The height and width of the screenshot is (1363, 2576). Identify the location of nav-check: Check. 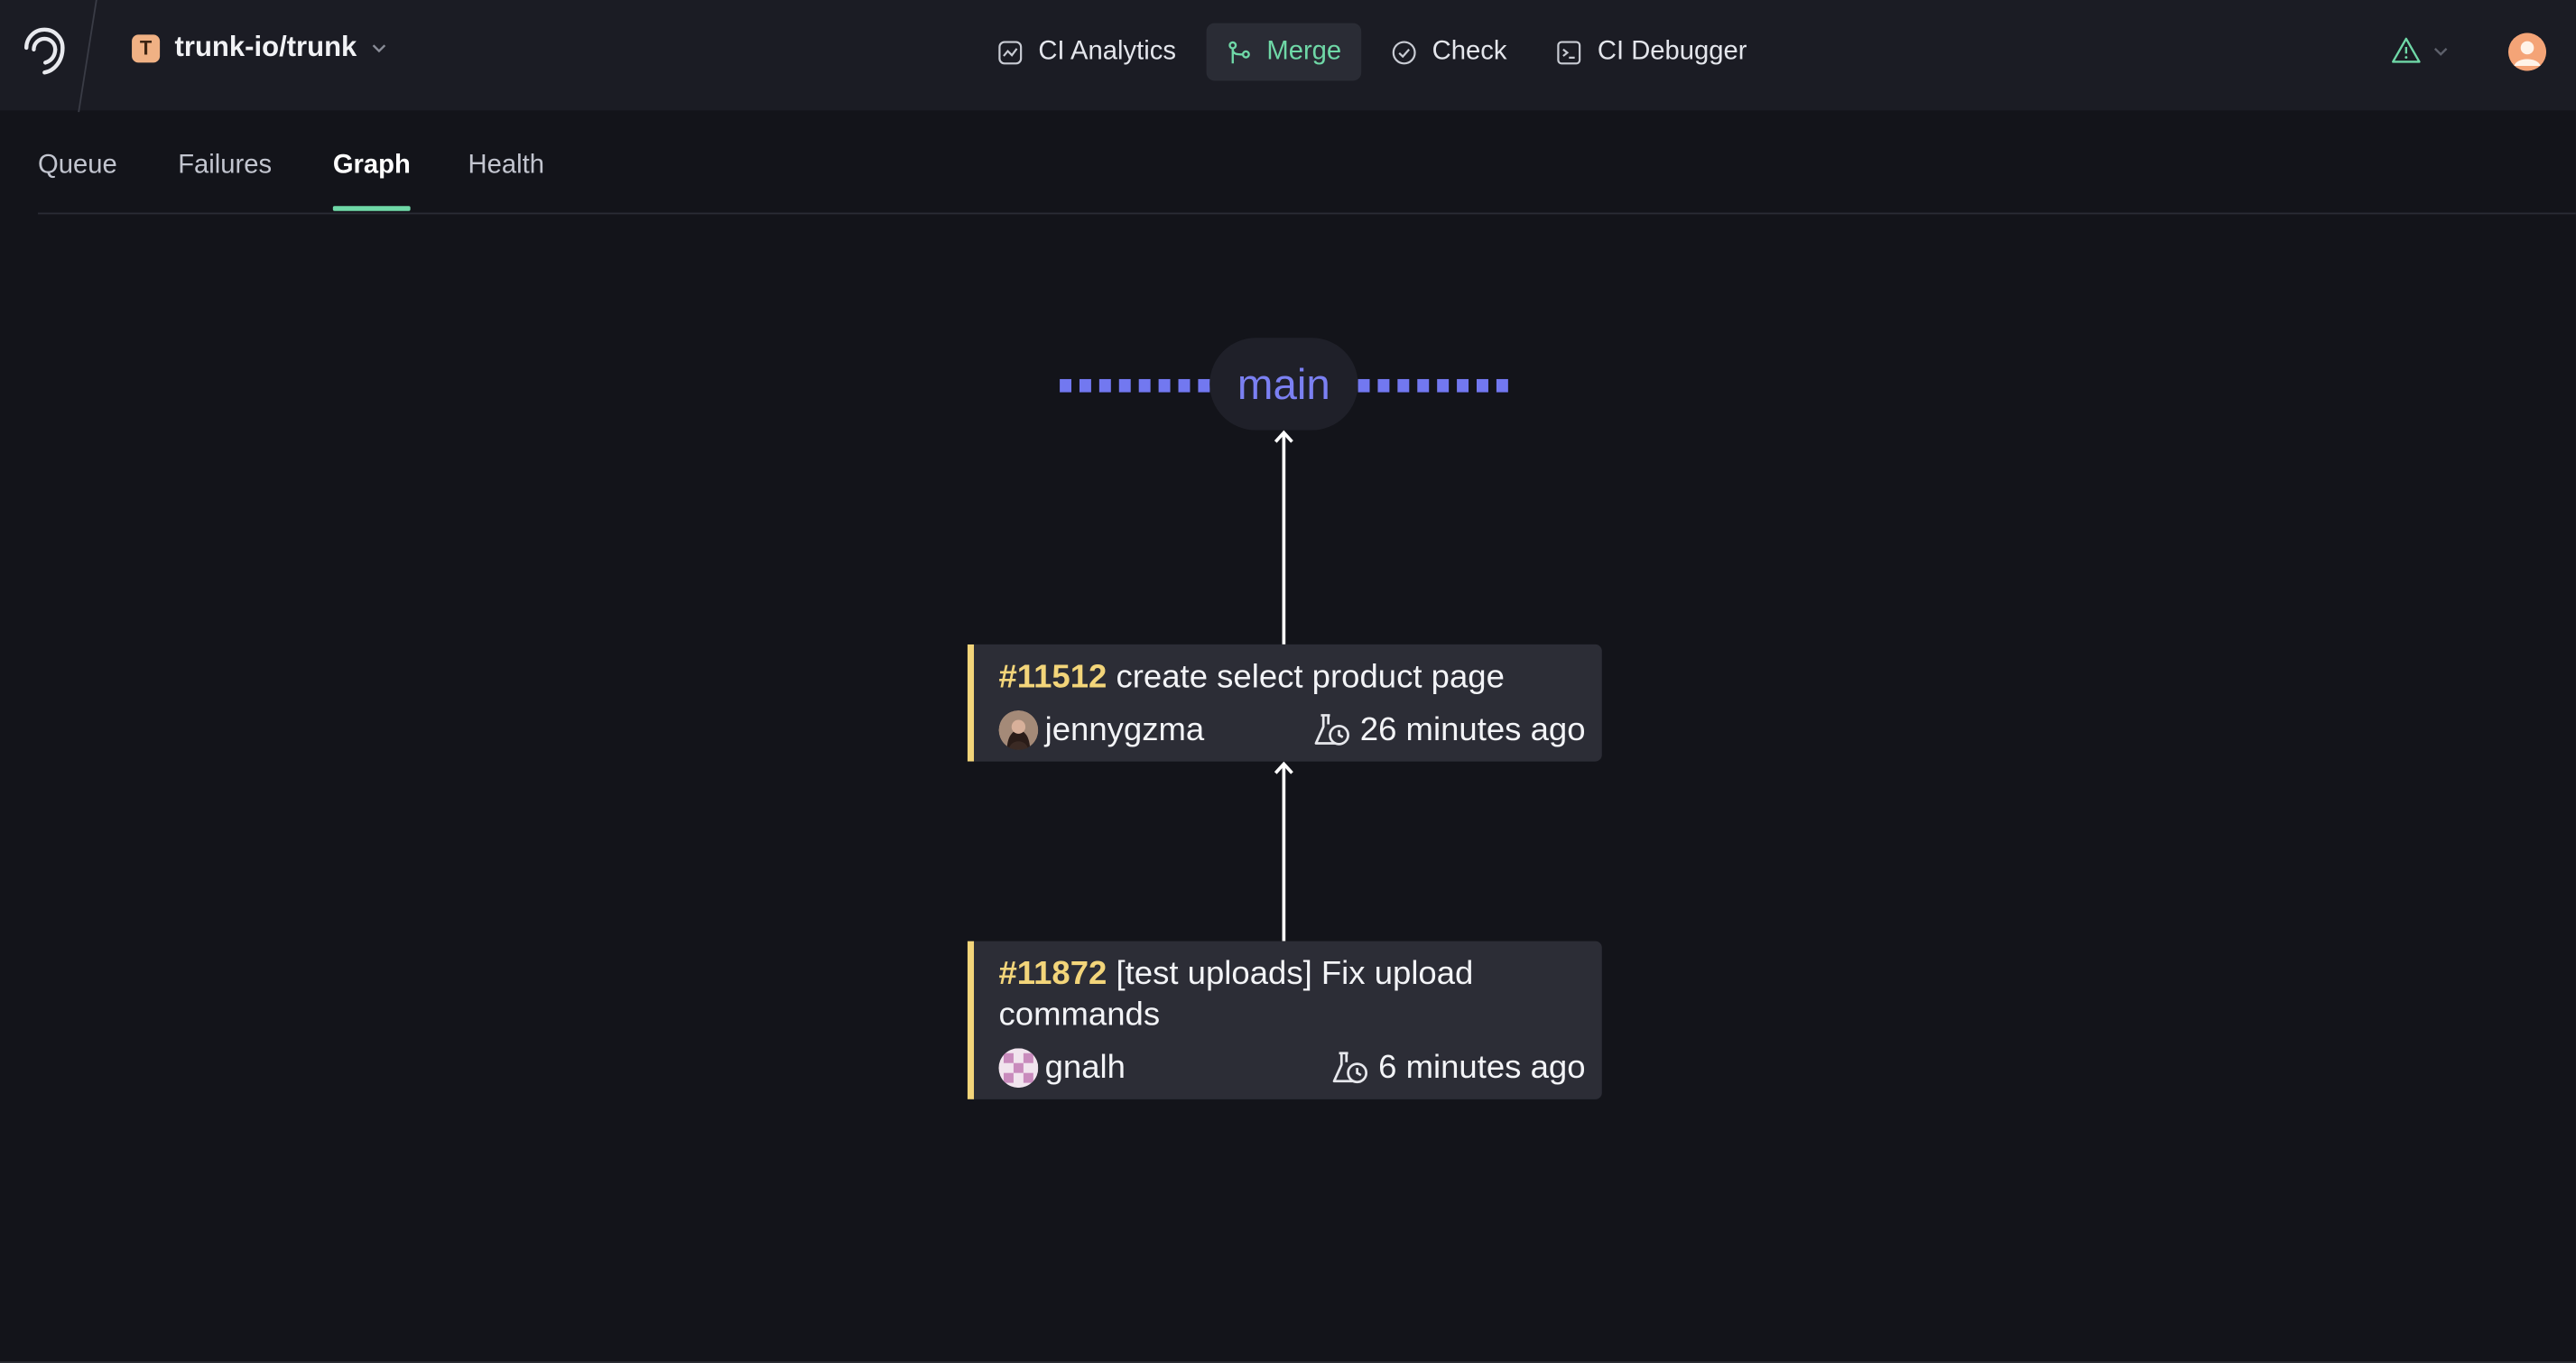
(1448, 52).